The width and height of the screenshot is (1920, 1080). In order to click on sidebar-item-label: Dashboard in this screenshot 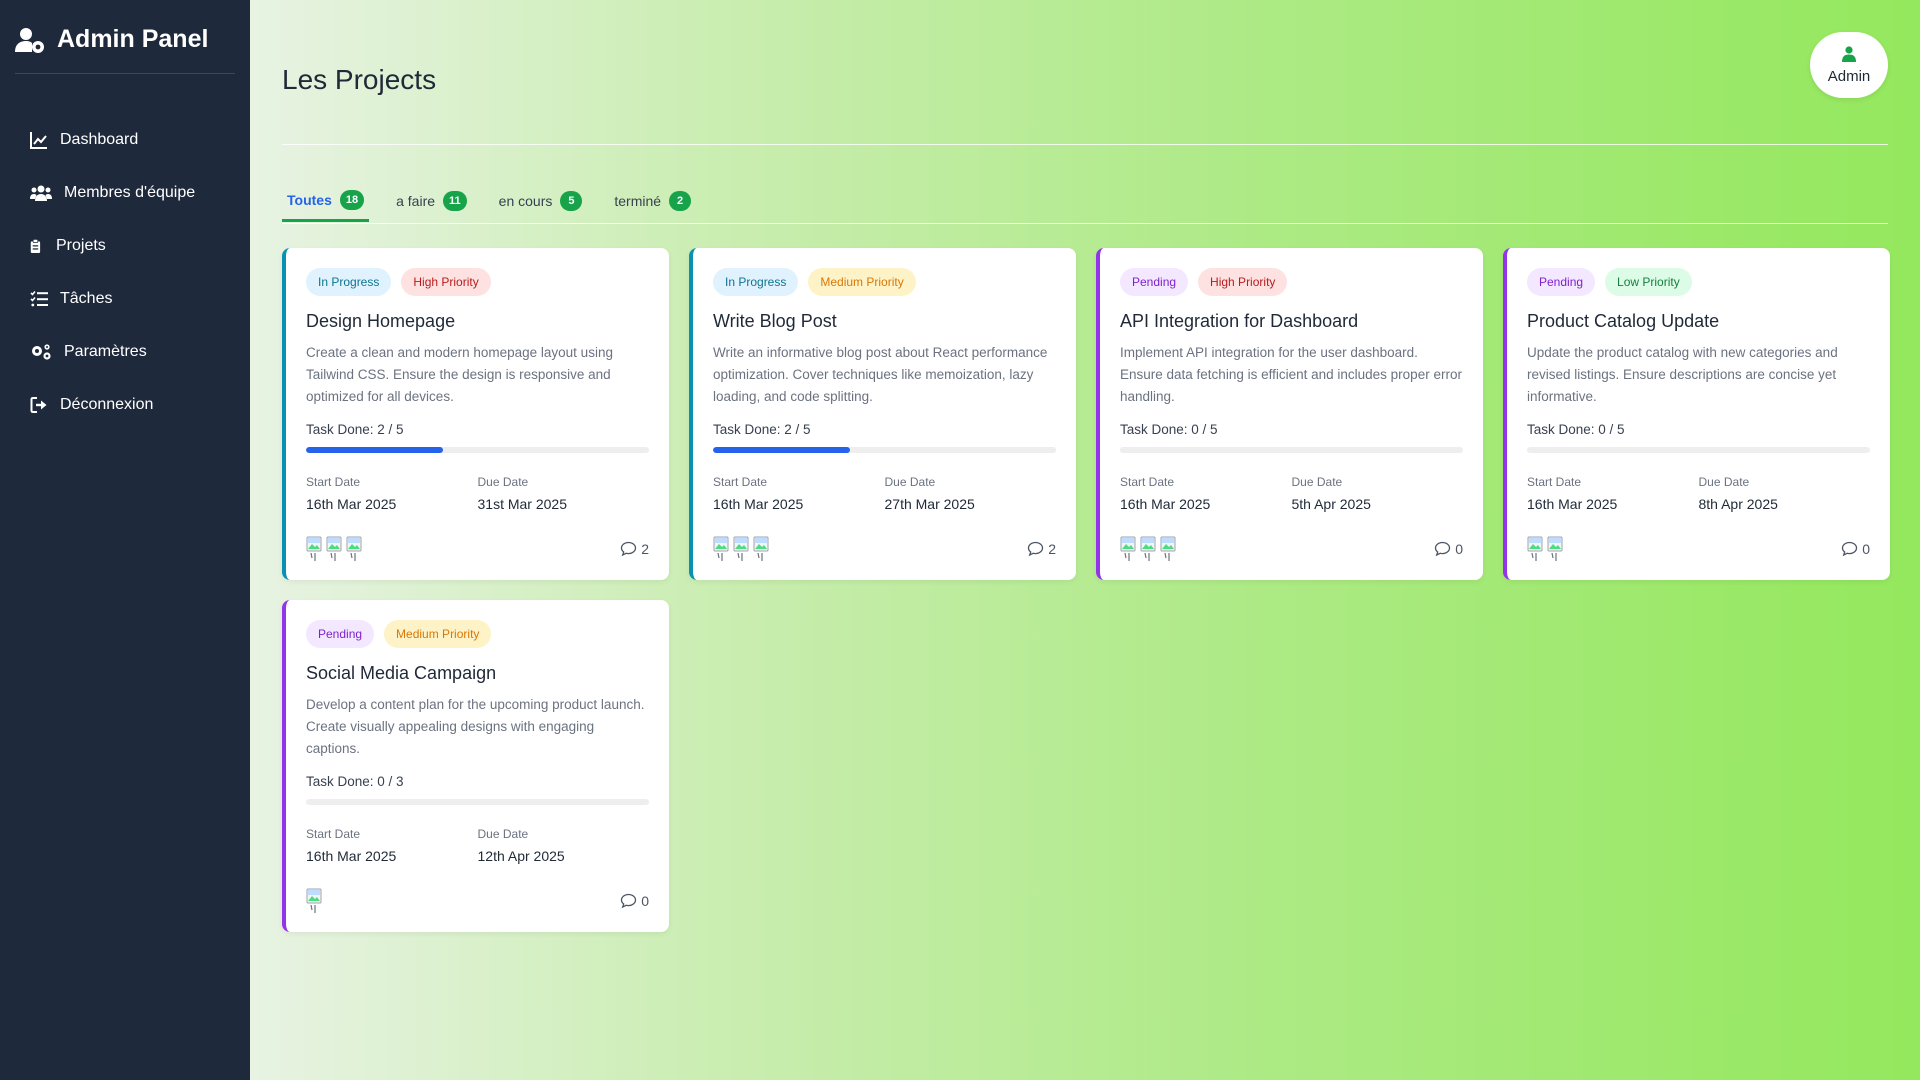, I will do `click(99, 139)`.